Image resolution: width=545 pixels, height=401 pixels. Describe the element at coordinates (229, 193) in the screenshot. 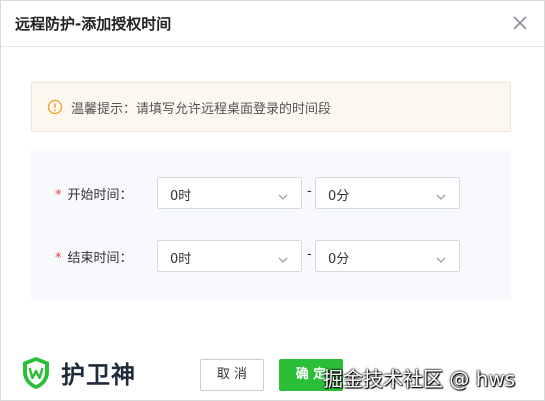

I see `start-hour-select: 0时` at that location.